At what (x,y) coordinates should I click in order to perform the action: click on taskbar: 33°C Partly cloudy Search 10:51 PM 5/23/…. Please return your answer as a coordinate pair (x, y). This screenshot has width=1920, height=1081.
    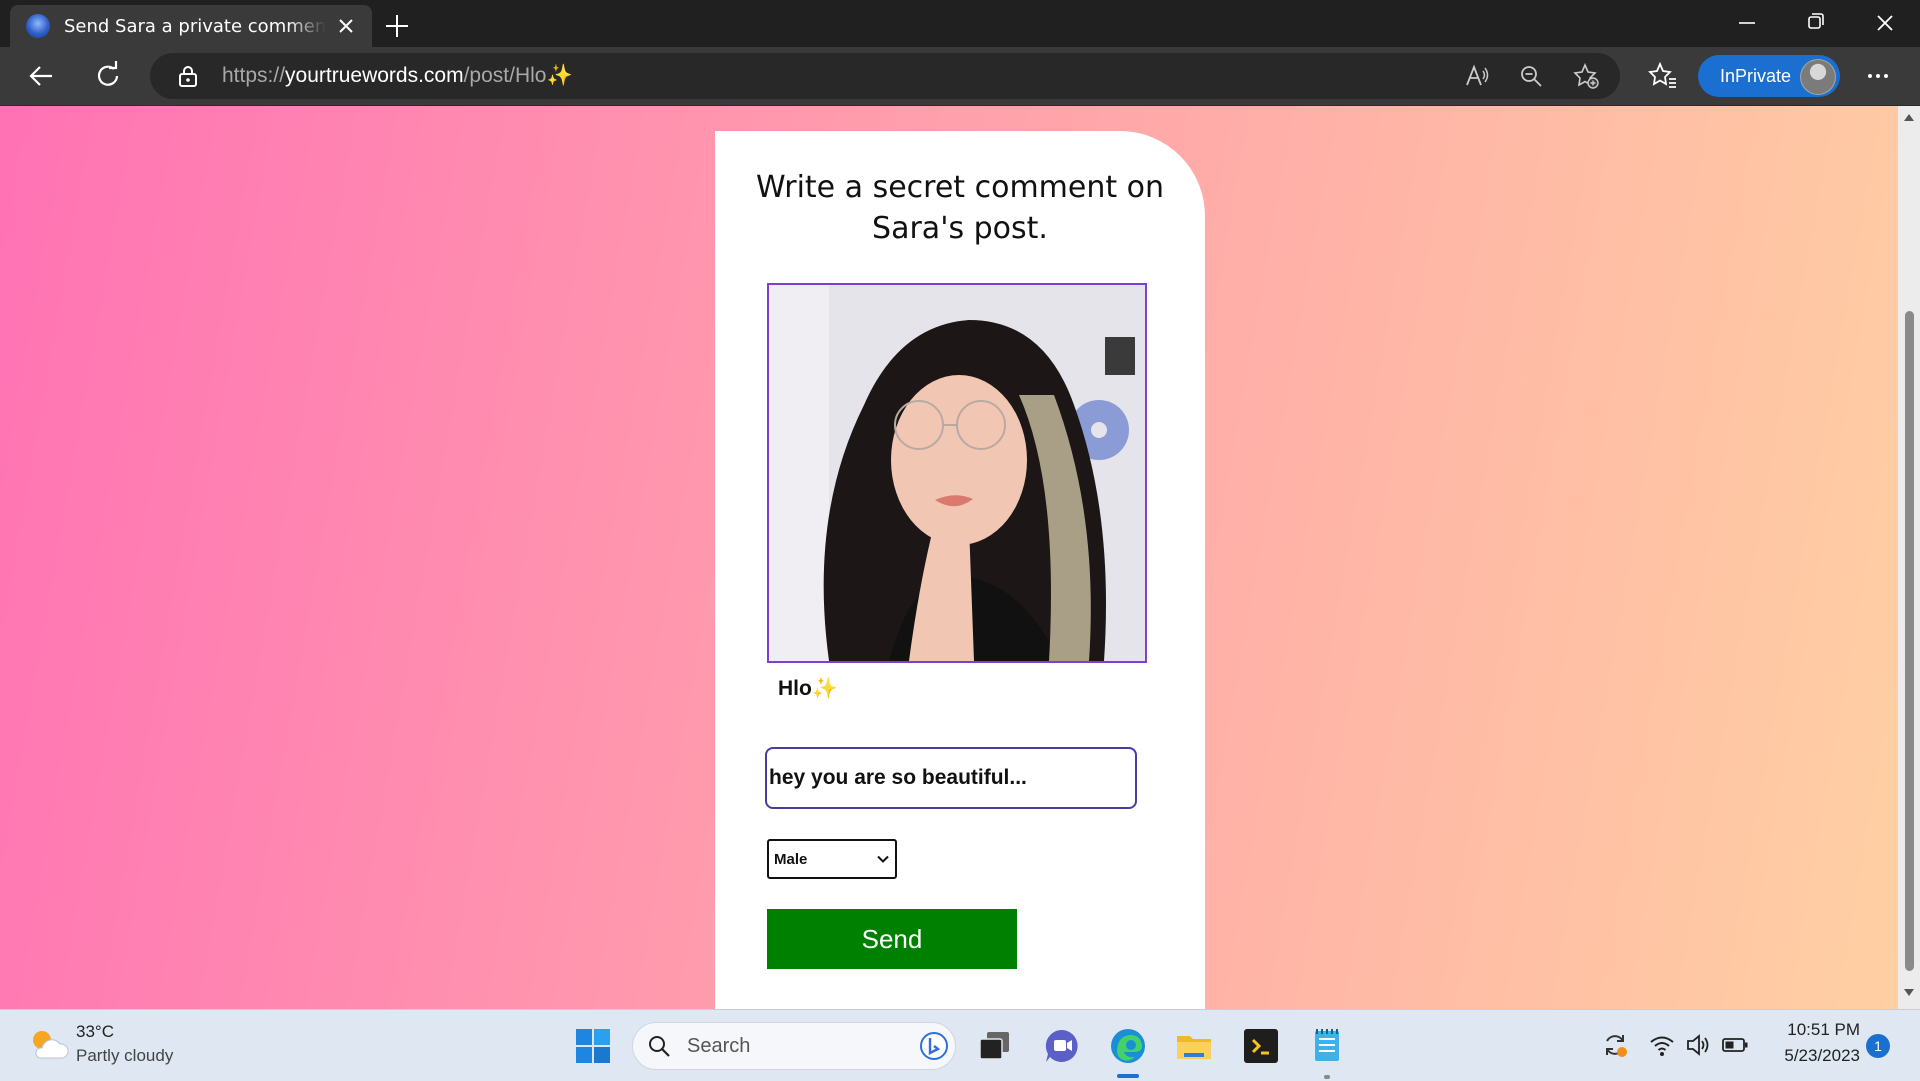
    Looking at the image, I should click on (960, 1045).